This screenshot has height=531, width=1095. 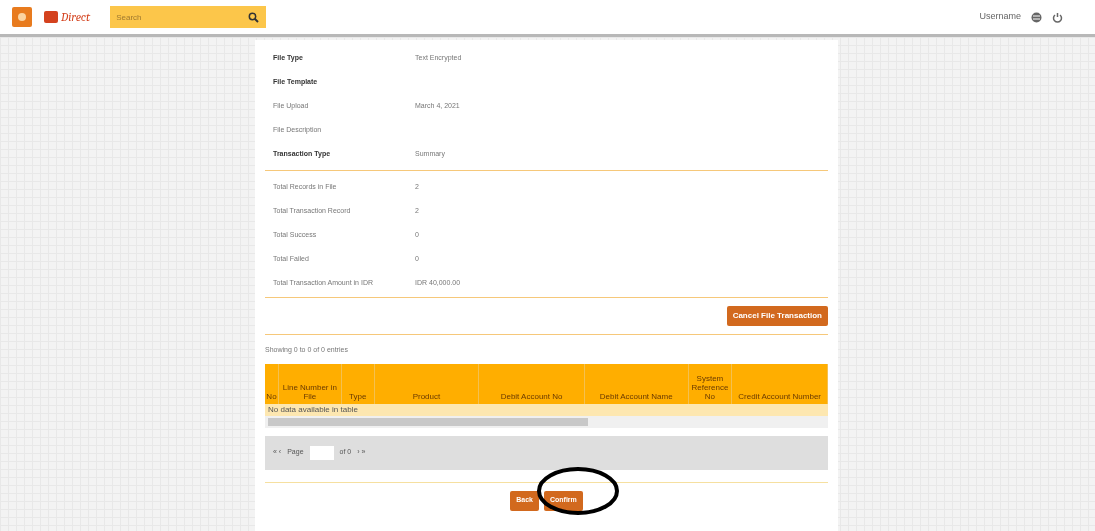 I want to click on page-input, so click(x=321, y=452).